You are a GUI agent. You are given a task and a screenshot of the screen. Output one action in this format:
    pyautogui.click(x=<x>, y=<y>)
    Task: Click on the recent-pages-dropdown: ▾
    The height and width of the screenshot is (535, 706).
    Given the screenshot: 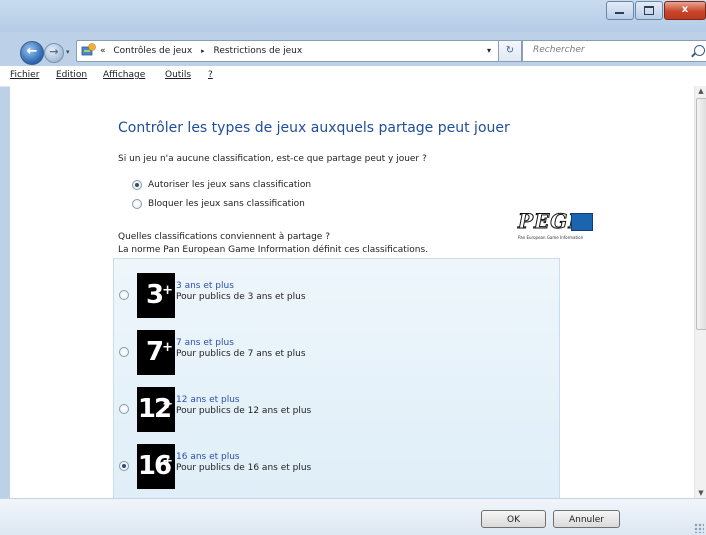 What is the action you would take?
    pyautogui.click(x=68, y=52)
    